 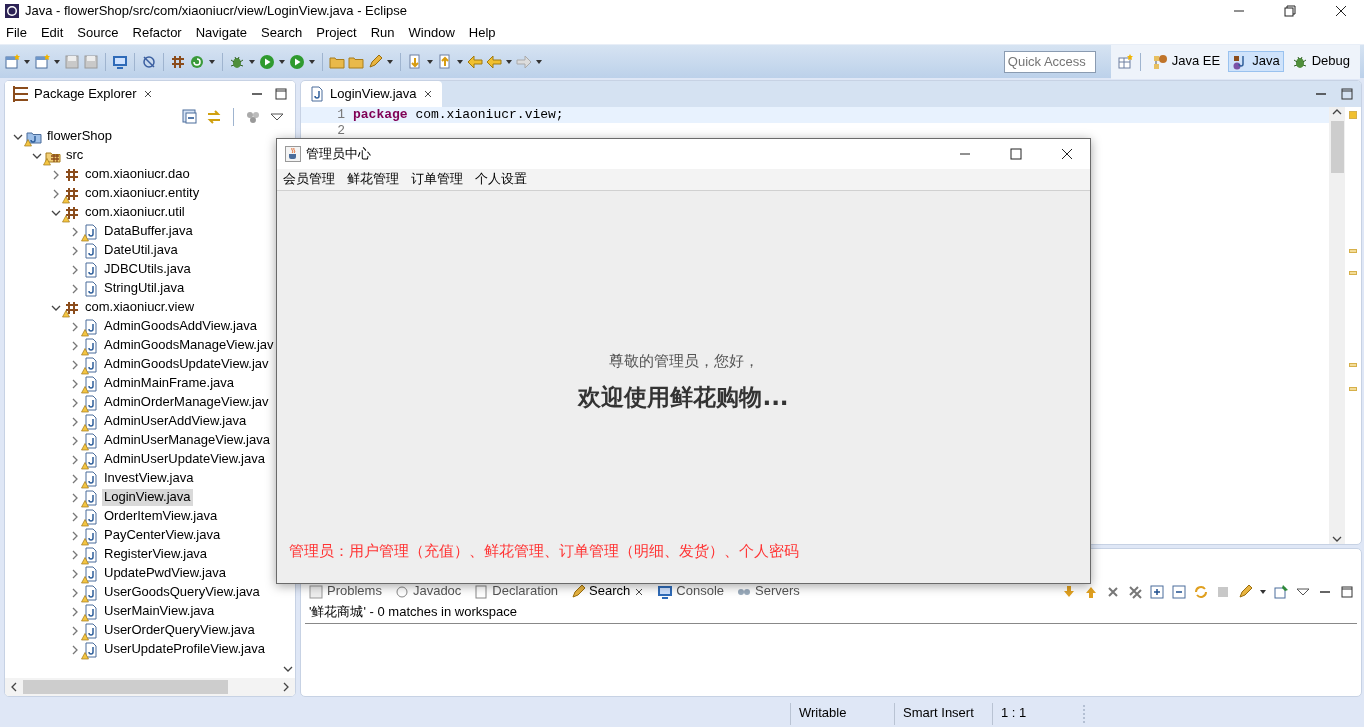 I want to click on menu-item: Source, so click(x=98, y=33).